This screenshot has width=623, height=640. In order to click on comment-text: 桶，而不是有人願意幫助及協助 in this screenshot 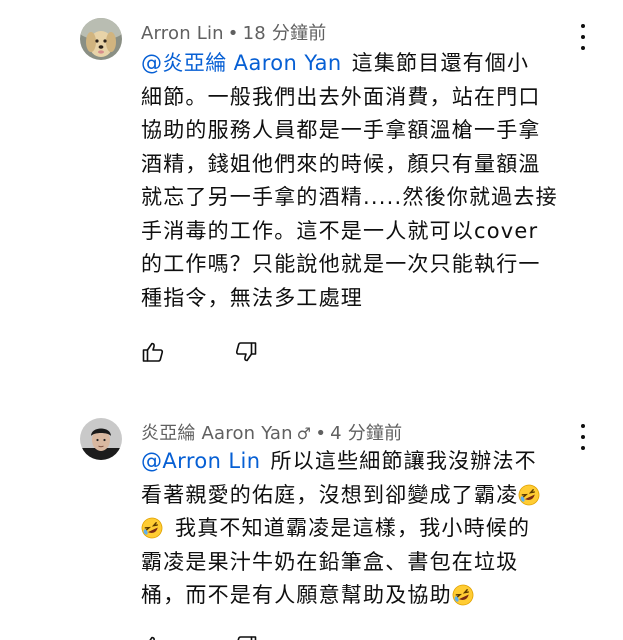, I will do `click(296, 595)`.